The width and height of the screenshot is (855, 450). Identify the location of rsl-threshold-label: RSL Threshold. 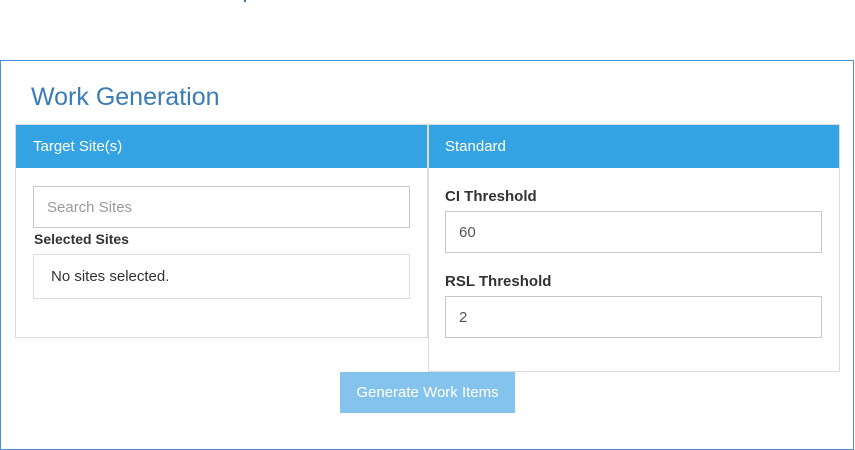
(498, 281).